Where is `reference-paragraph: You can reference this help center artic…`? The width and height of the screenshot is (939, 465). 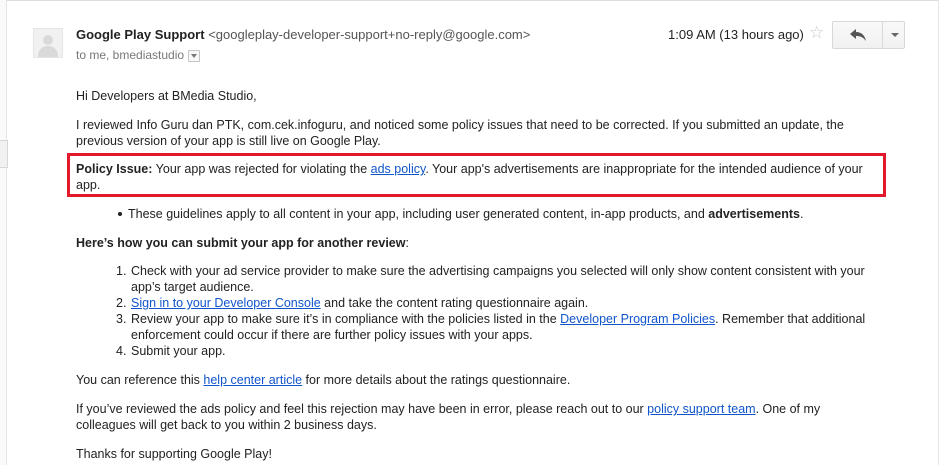 reference-paragraph: You can reference this help center artic… is located at coordinates (481, 380).